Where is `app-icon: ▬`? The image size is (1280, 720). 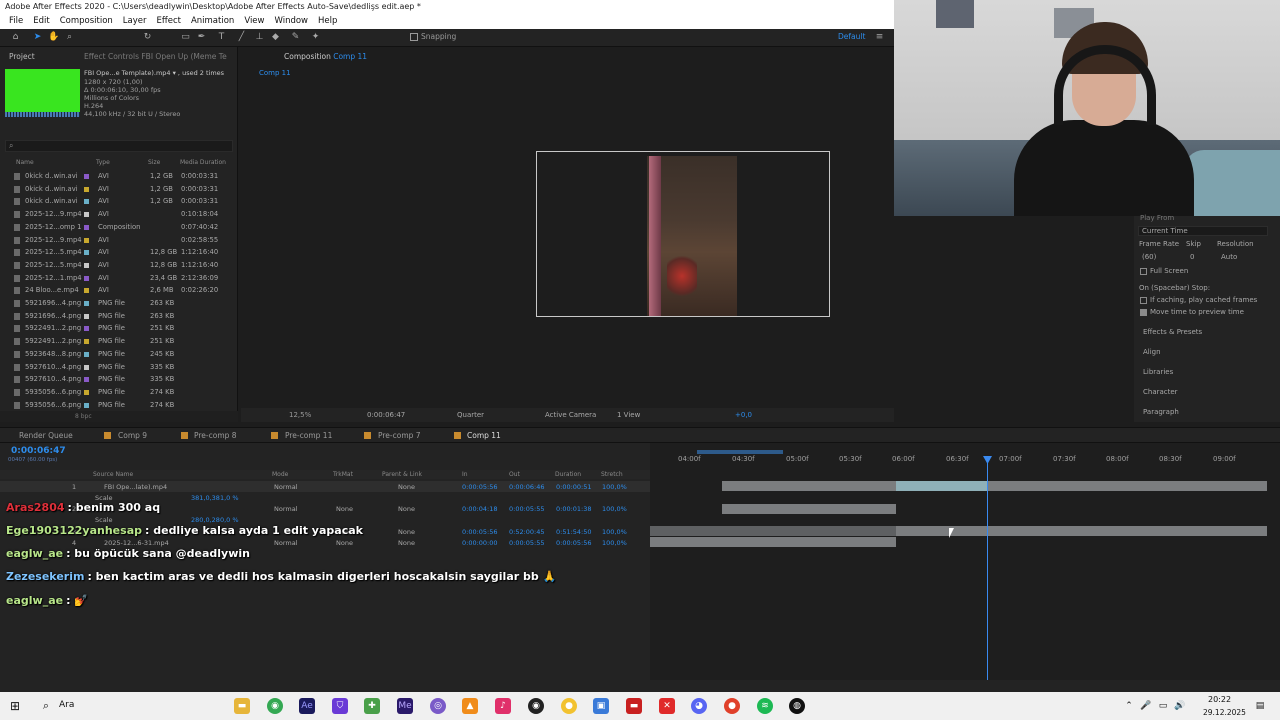 app-icon: ▬ is located at coordinates (634, 706).